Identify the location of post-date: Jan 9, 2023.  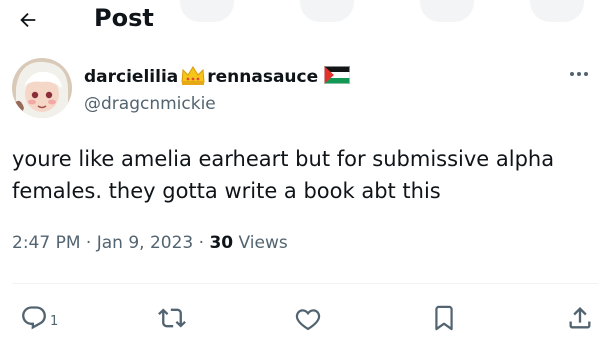
(145, 243).